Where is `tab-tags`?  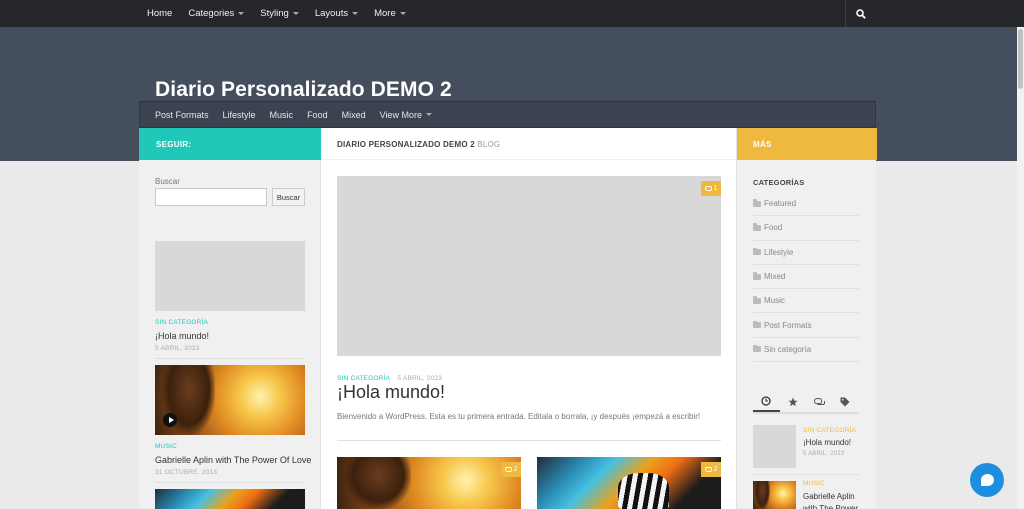
tab-tags is located at coordinates (846, 402).